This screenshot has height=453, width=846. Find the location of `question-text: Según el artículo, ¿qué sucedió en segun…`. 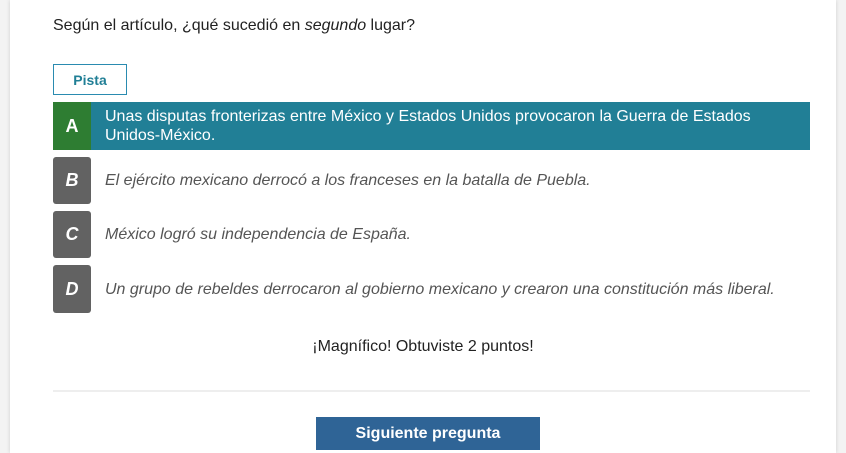

question-text: Según el artículo, ¿qué sucedió en segun… is located at coordinates (234, 26).